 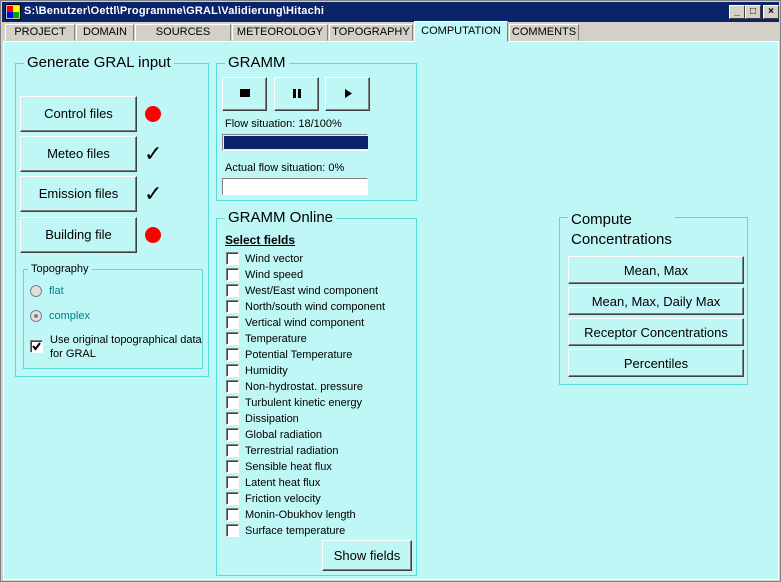 What do you see at coordinates (40, 32) in the screenshot?
I see `tab-project: PROJECT` at bounding box center [40, 32].